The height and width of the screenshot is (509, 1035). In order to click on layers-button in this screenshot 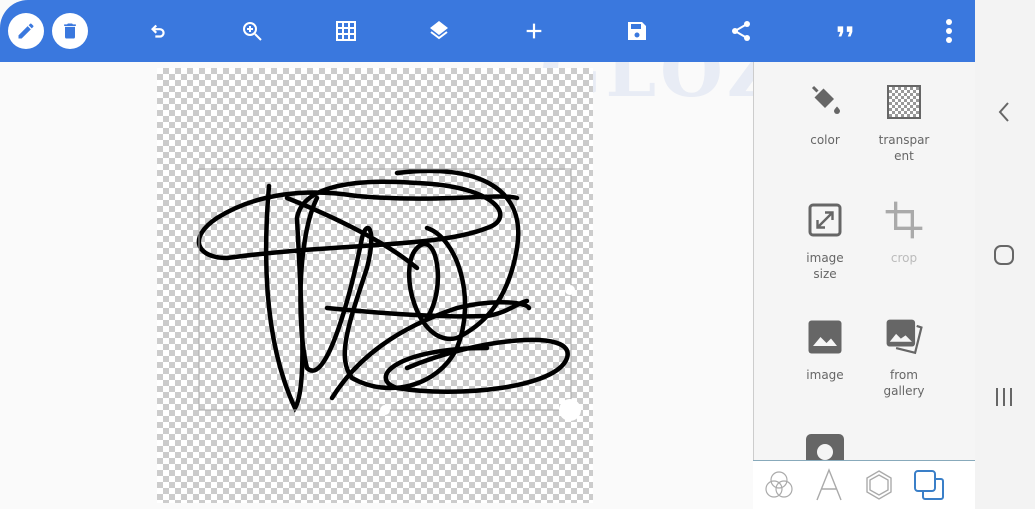, I will do `click(439, 31)`.